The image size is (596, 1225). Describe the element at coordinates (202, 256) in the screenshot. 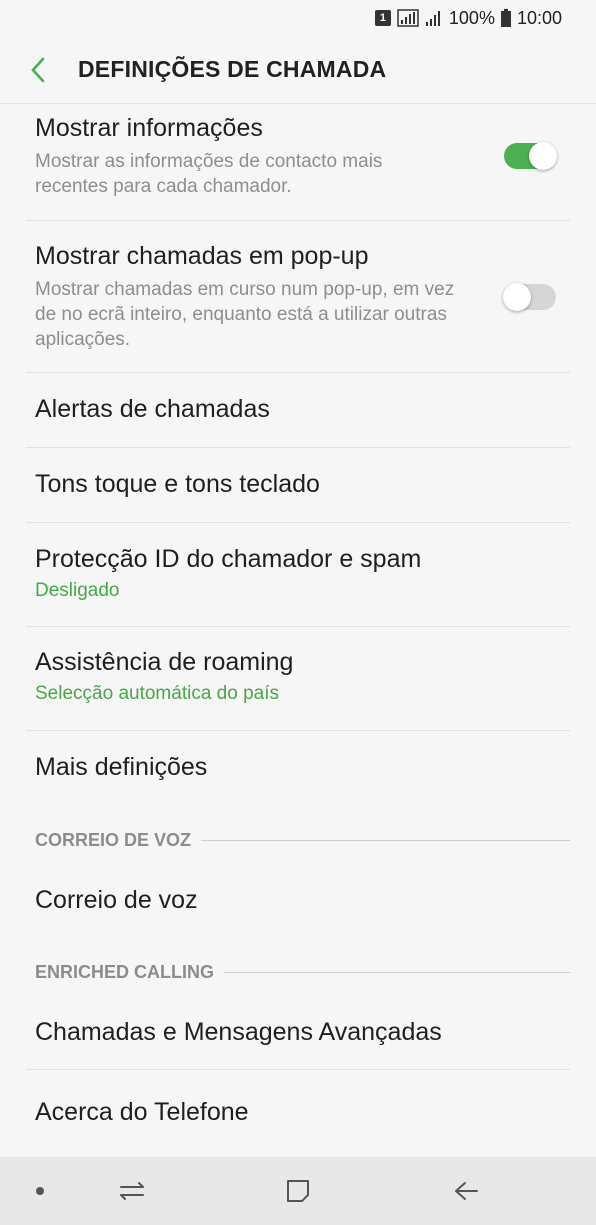

I see `setting-title: Mostrar chamadas em pop-up` at that location.